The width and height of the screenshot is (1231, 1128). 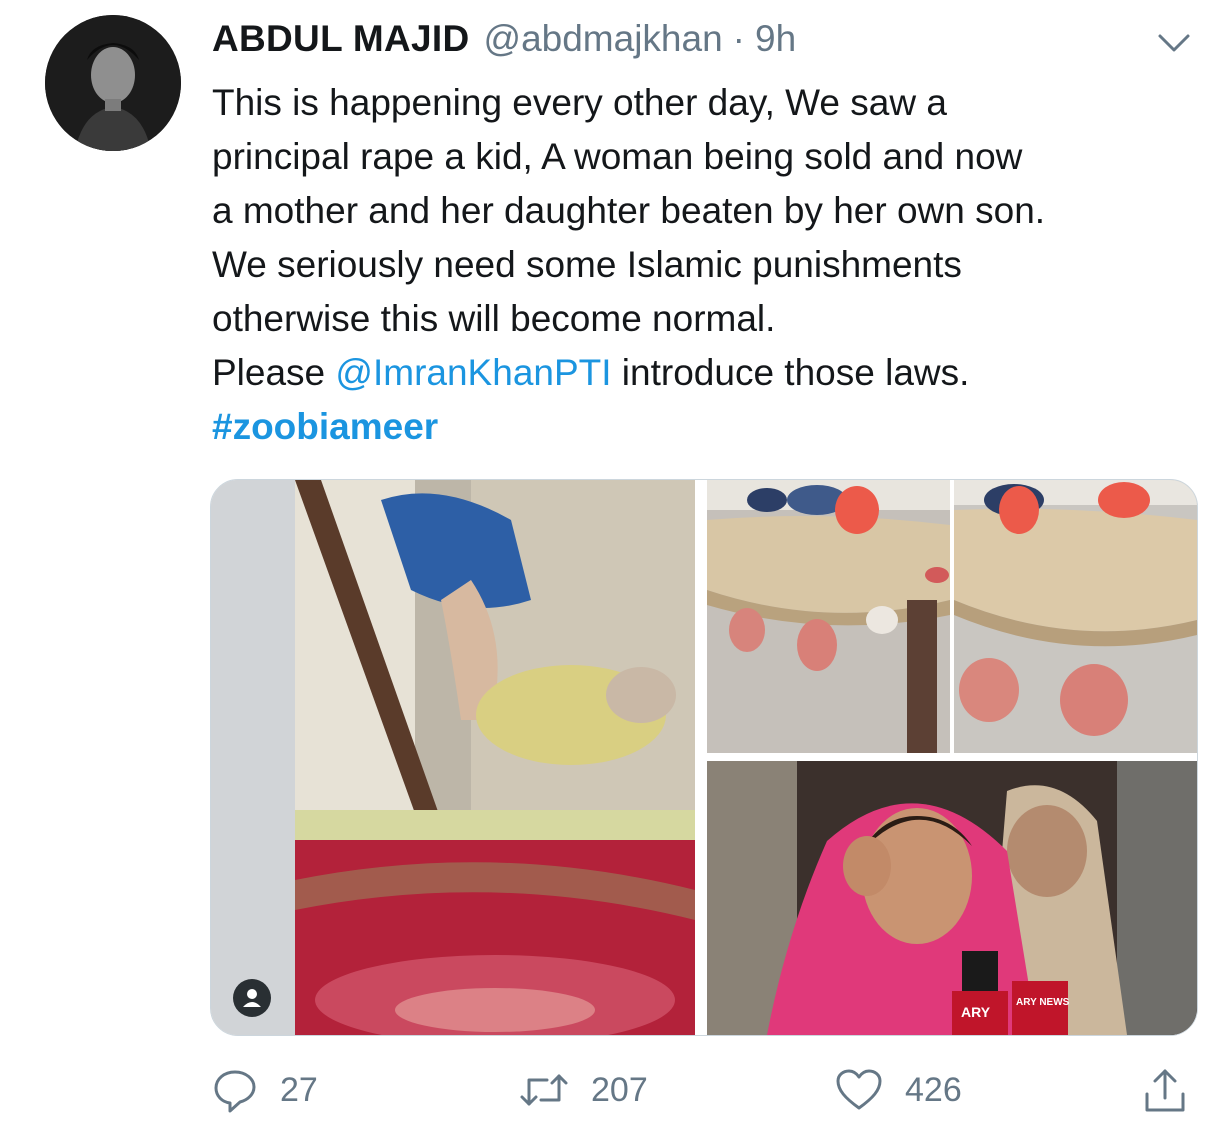 I want to click on reply-icon, so click(x=235, y=1090).